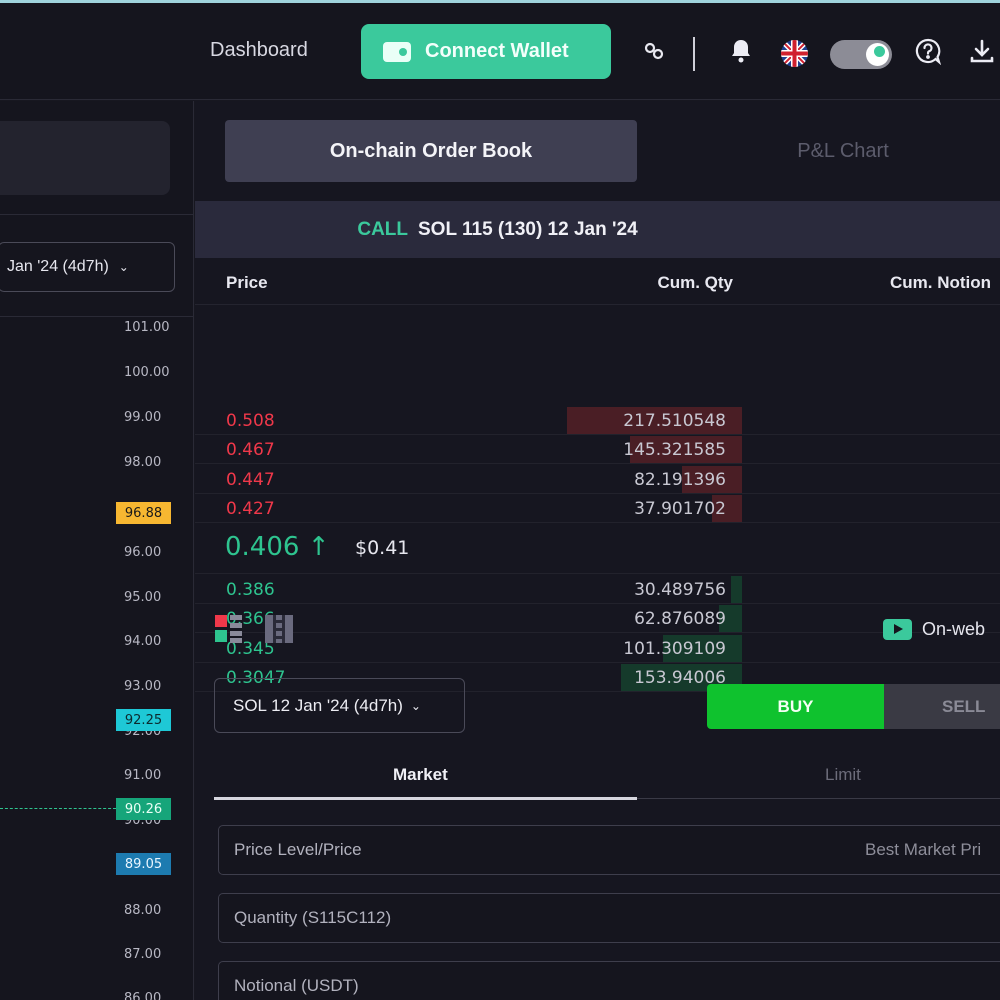 The width and height of the screenshot is (1000, 1000). I want to click on ask-cum-qty: 37.901702, so click(680, 509).